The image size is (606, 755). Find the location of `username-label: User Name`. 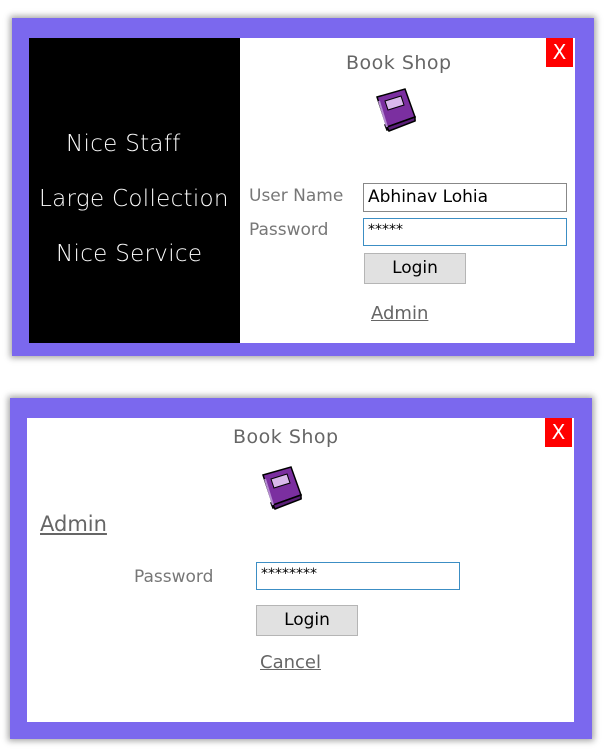

username-label: User Name is located at coordinates (296, 196).